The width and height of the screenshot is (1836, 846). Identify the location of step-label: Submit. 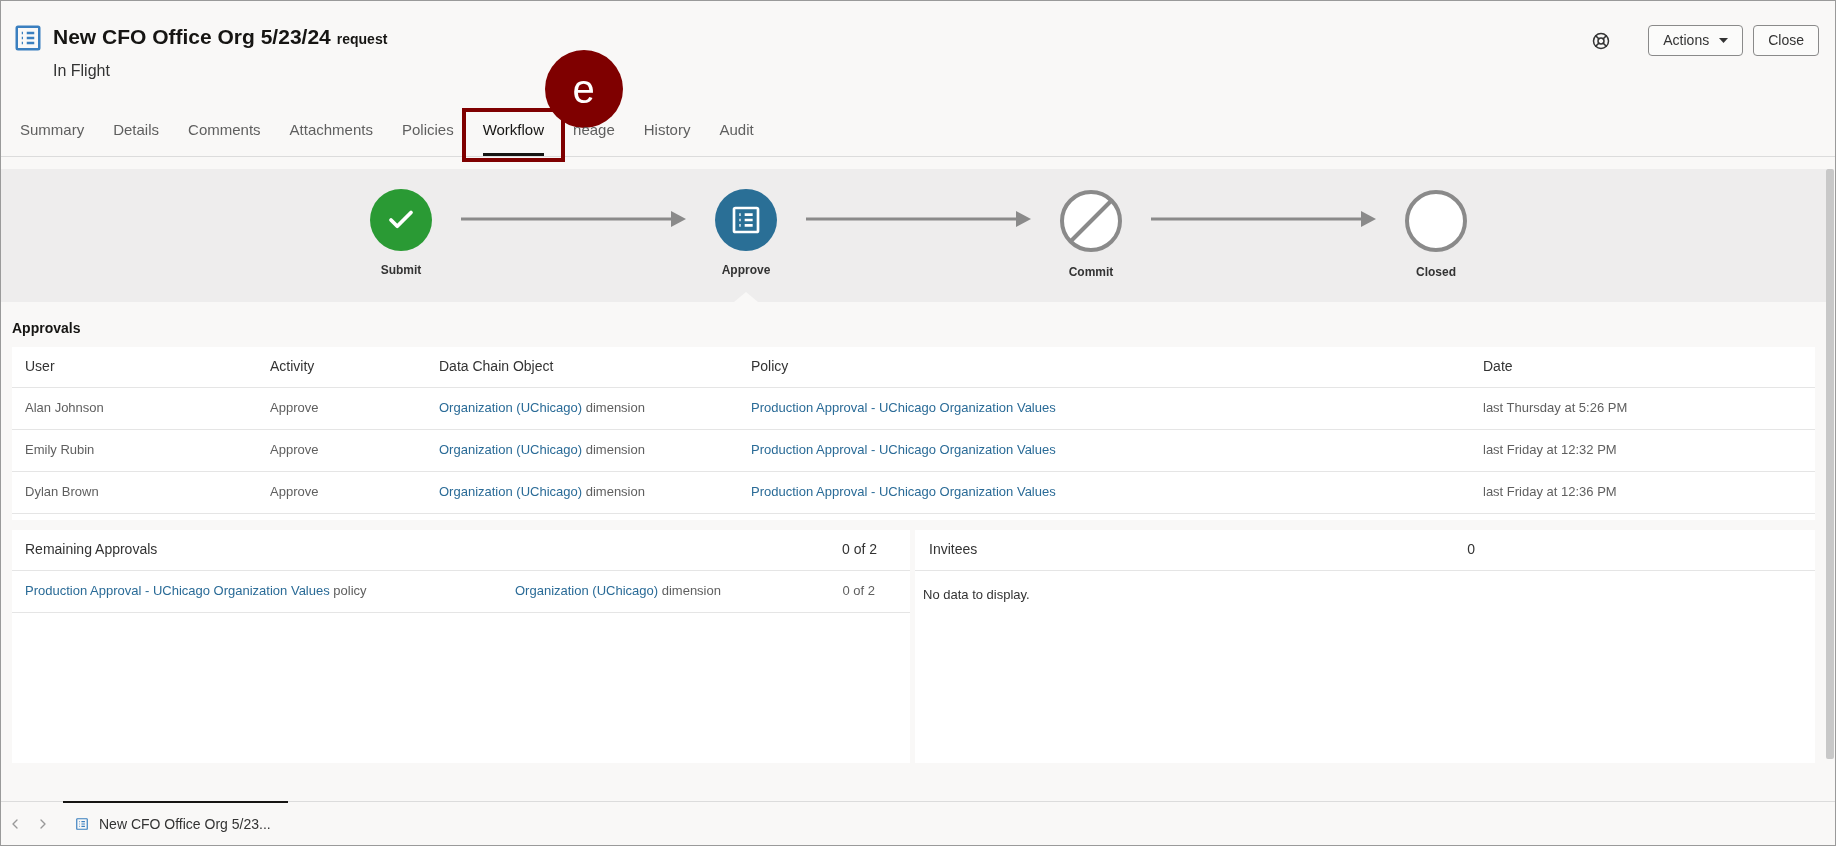
(401, 270).